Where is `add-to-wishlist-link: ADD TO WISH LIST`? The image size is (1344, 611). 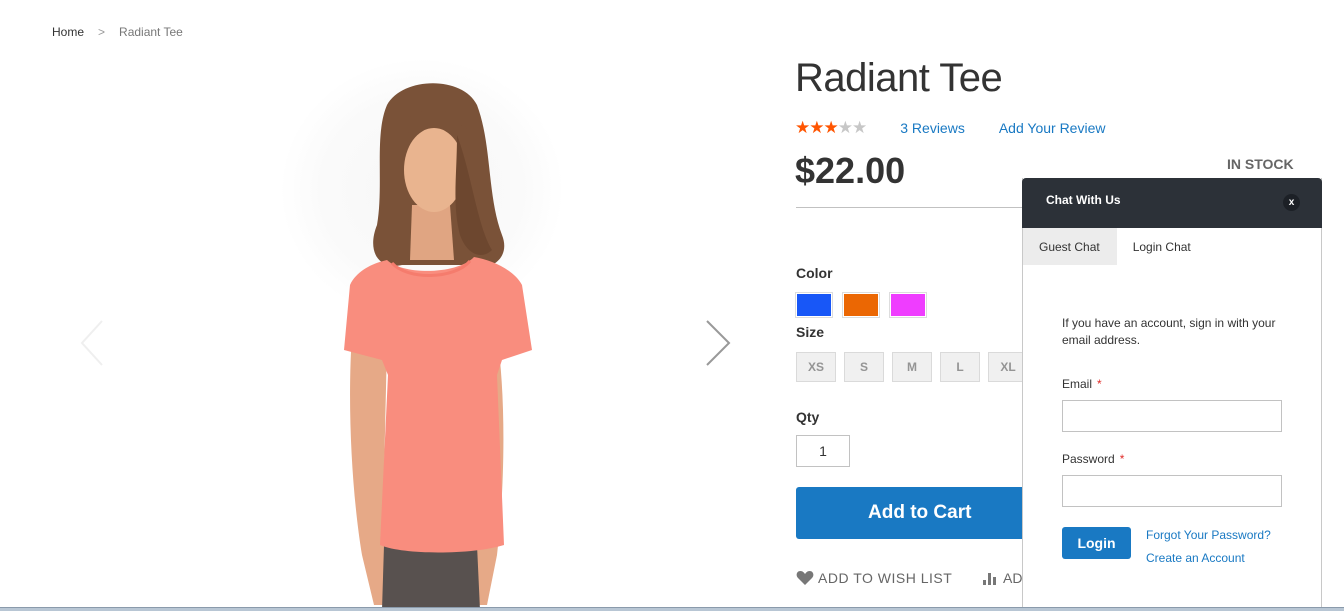 add-to-wishlist-link: ADD TO WISH LIST is located at coordinates (874, 578).